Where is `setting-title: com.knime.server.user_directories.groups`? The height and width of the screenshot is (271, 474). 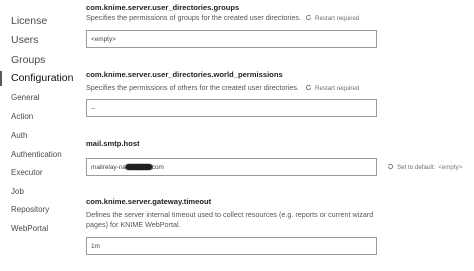
setting-title: com.knime.server.user_directories.groups is located at coordinates (163, 7).